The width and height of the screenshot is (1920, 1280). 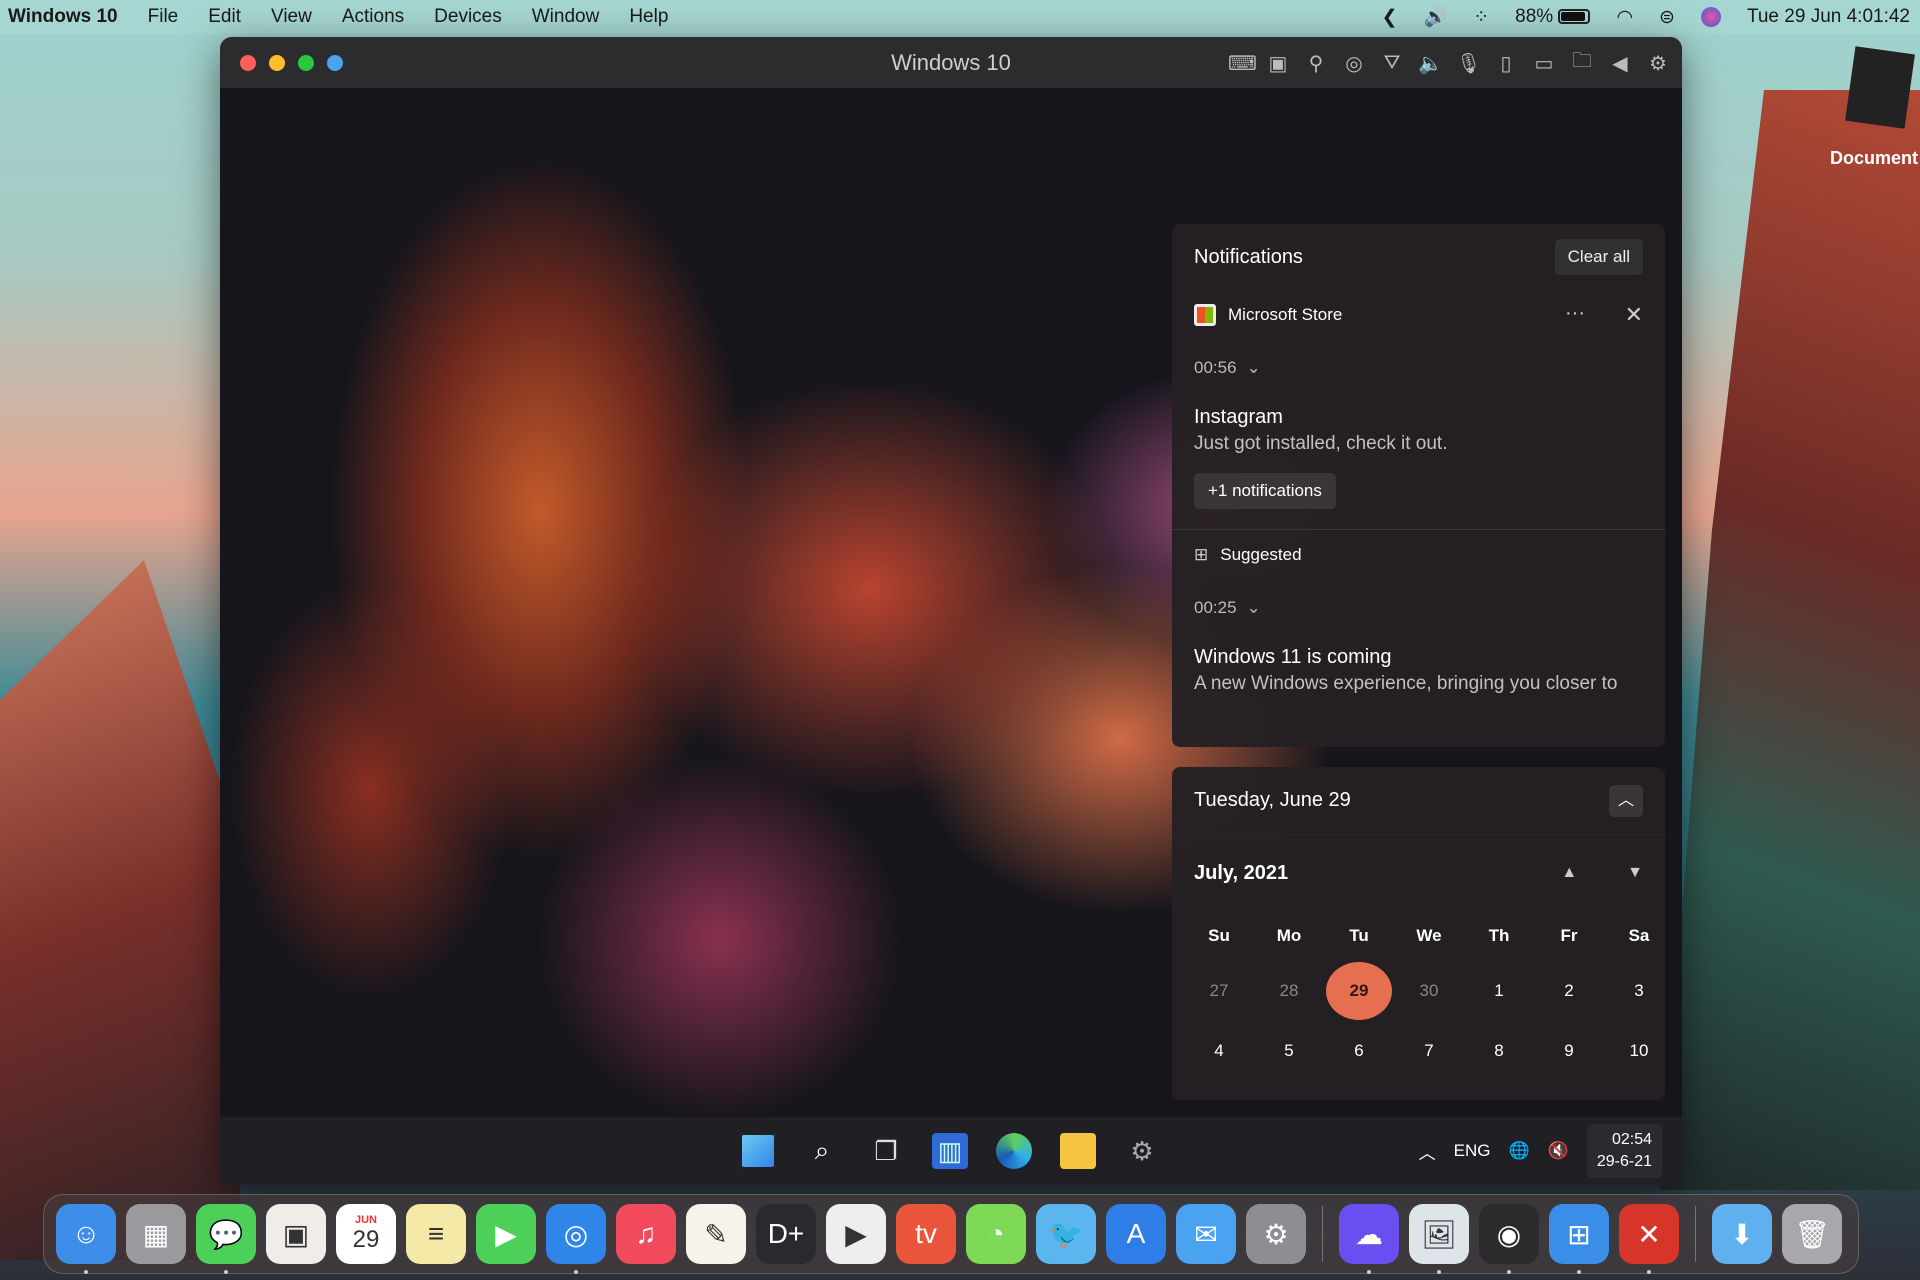 I want to click on next-month-icon: ▼, so click(x=1635, y=873).